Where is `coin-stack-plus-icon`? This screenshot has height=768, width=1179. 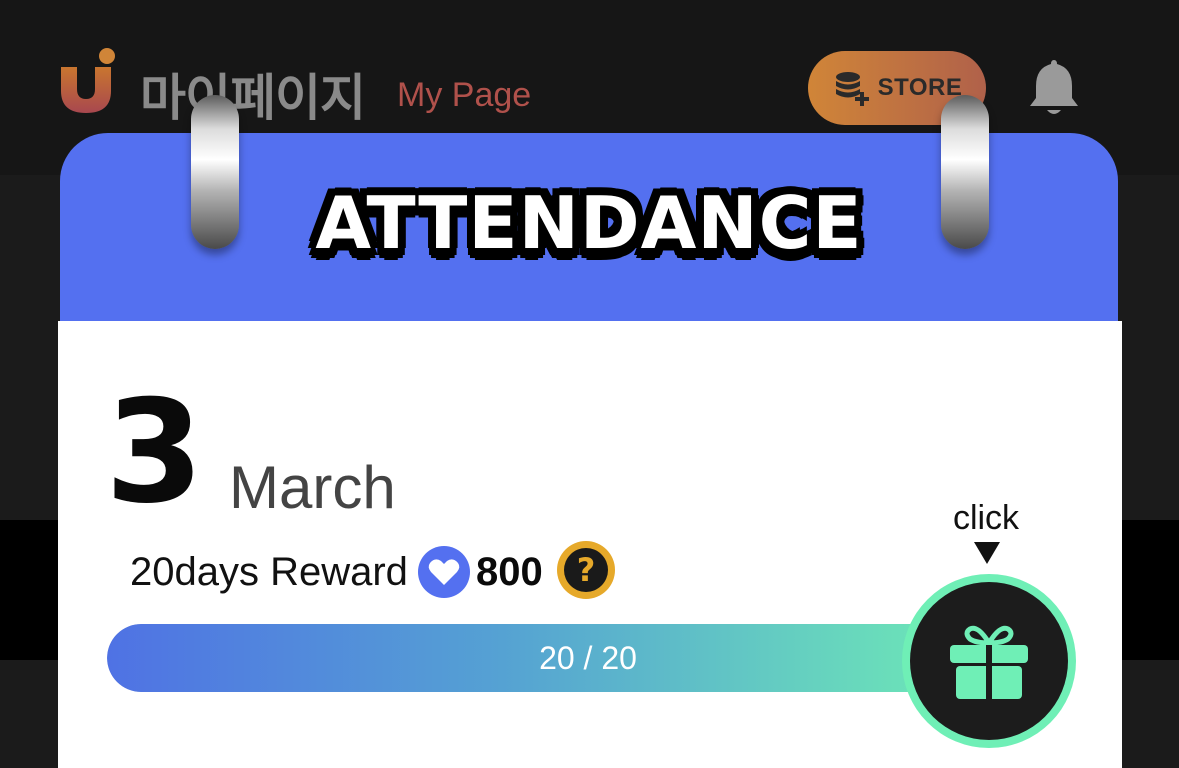
coin-stack-plus-icon is located at coordinates (852, 89).